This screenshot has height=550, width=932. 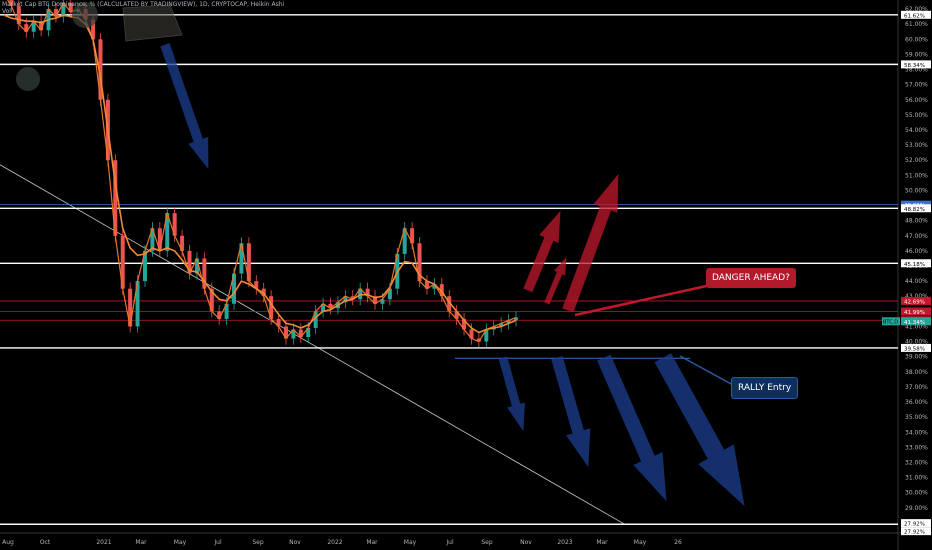 I want to click on level-tag-label: 61.62%, so click(x=914, y=16).